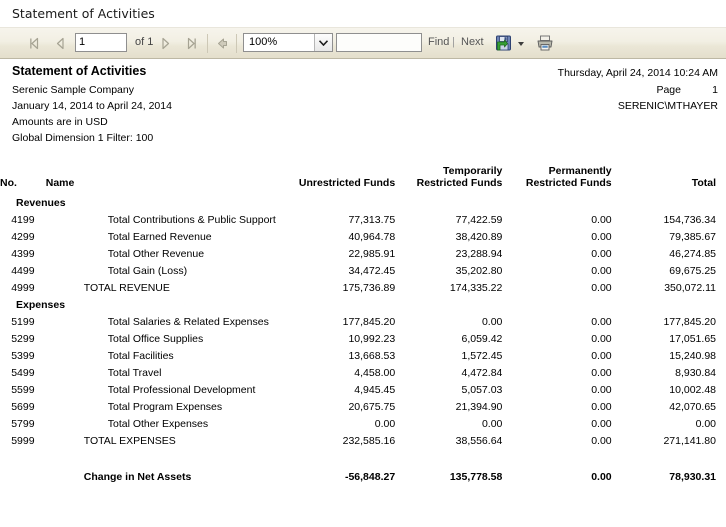 The image size is (726, 527). What do you see at coordinates (375, 389) in the screenshot?
I see `cell-unrestricted: 4,945.45` at bounding box center [375, 389].